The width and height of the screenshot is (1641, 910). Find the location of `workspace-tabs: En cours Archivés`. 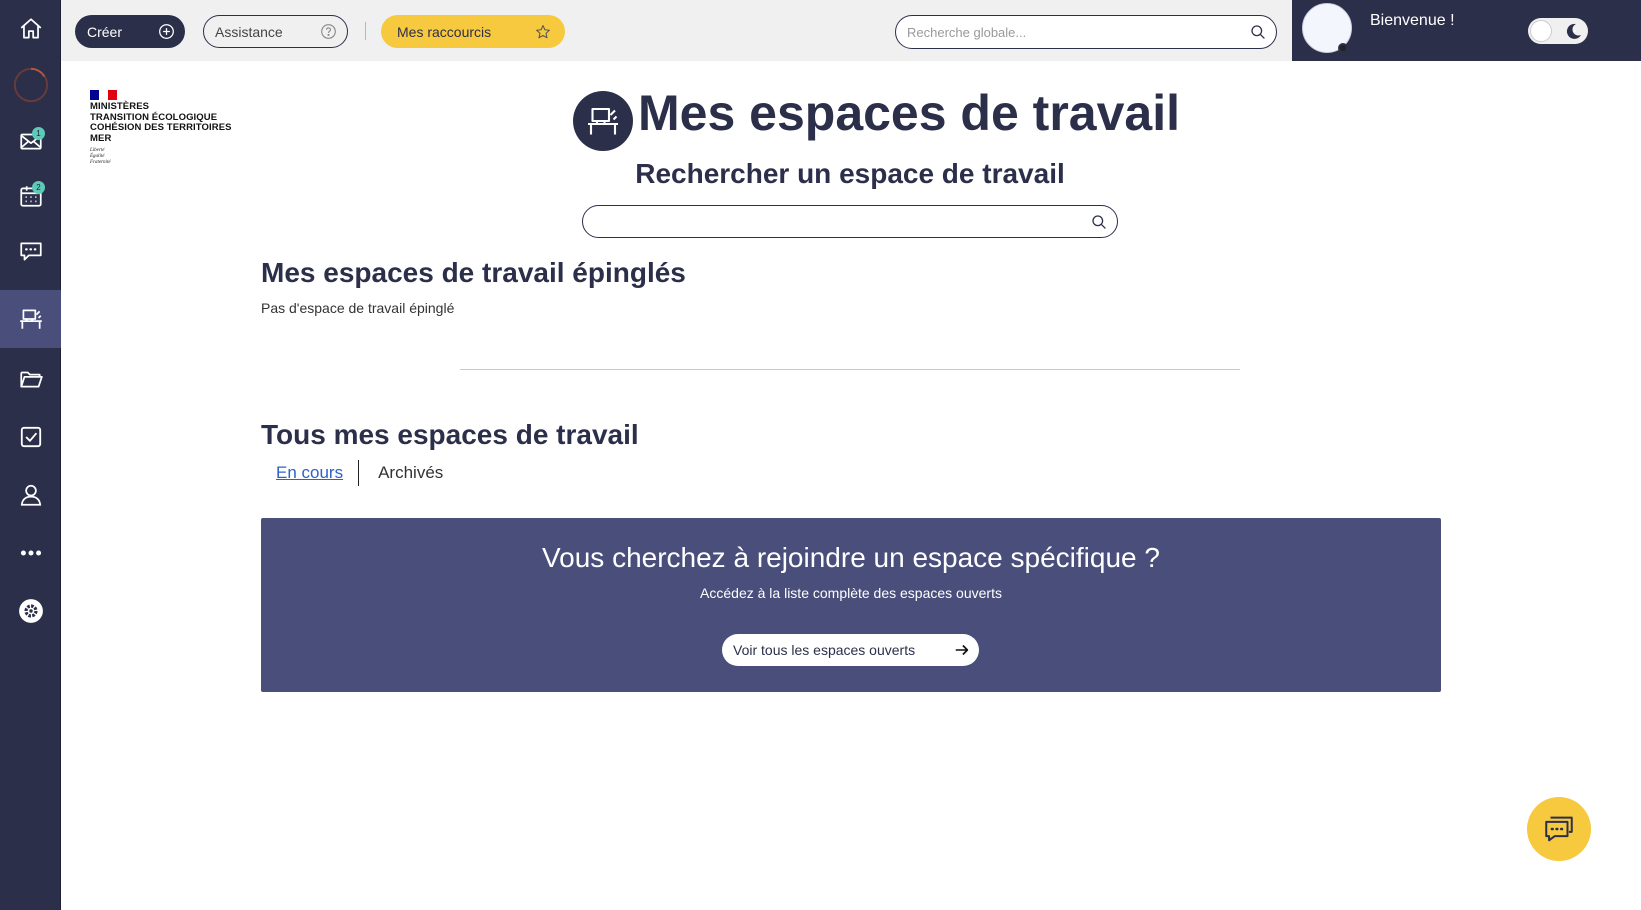

workspace-tabs: En cours Archivés is located at coordinates (359, 473).